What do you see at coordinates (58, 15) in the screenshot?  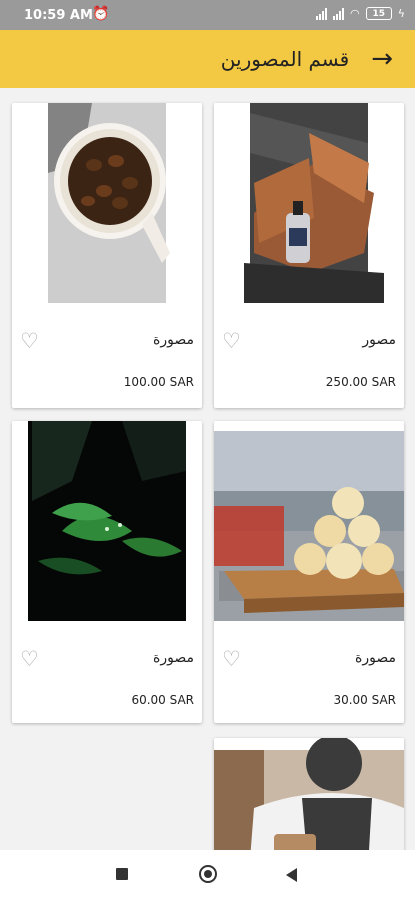 I see `clock: 10:59 AM` at bounding box center [58, 15].